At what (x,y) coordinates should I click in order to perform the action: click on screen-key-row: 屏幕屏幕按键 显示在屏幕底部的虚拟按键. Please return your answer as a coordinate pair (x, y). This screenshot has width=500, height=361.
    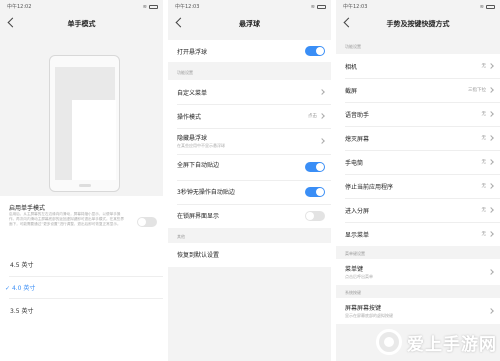
    Looking at the image, I should click on (418, 311).